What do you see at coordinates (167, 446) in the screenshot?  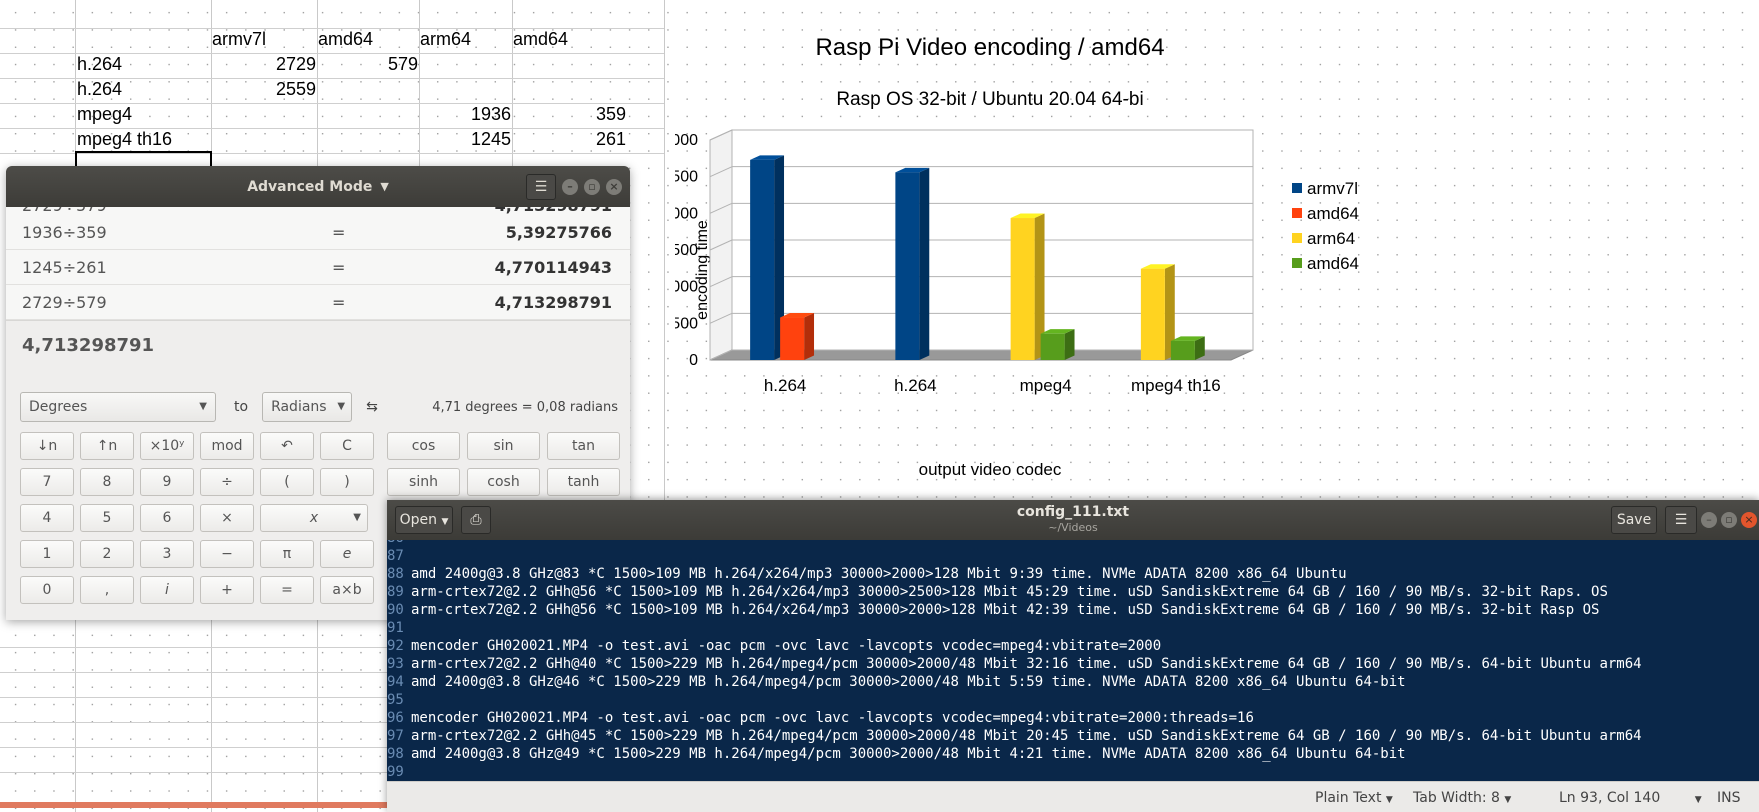 I see `key-exp10: ×10ʸ` at bounding box center [167, 446].